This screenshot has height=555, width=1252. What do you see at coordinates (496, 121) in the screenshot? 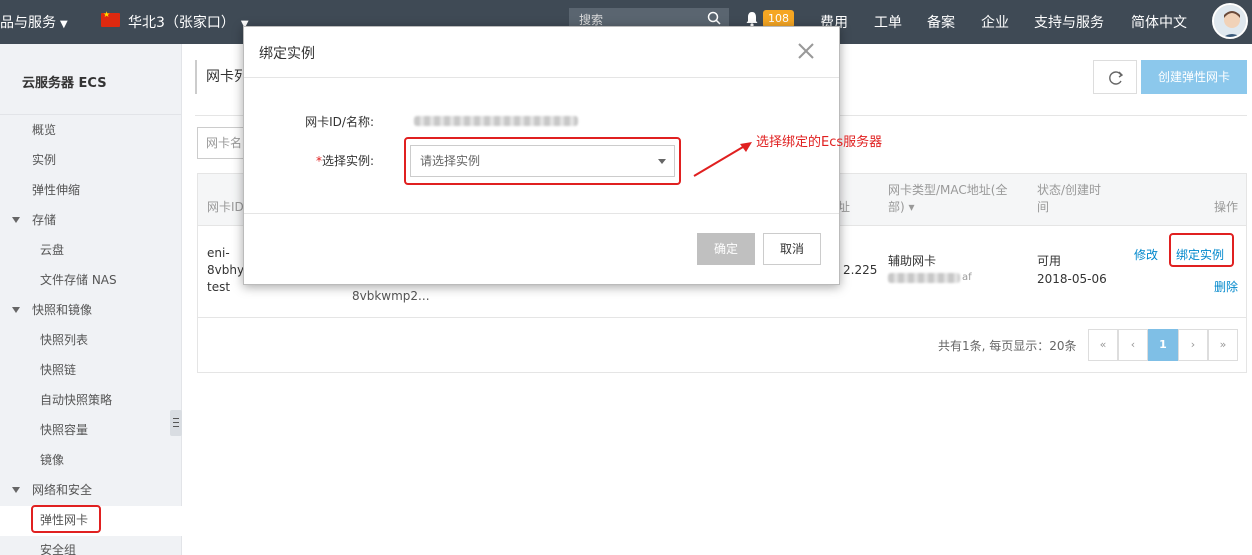
I see `nic-id-value-blurred` at bounding box center [496, 121].